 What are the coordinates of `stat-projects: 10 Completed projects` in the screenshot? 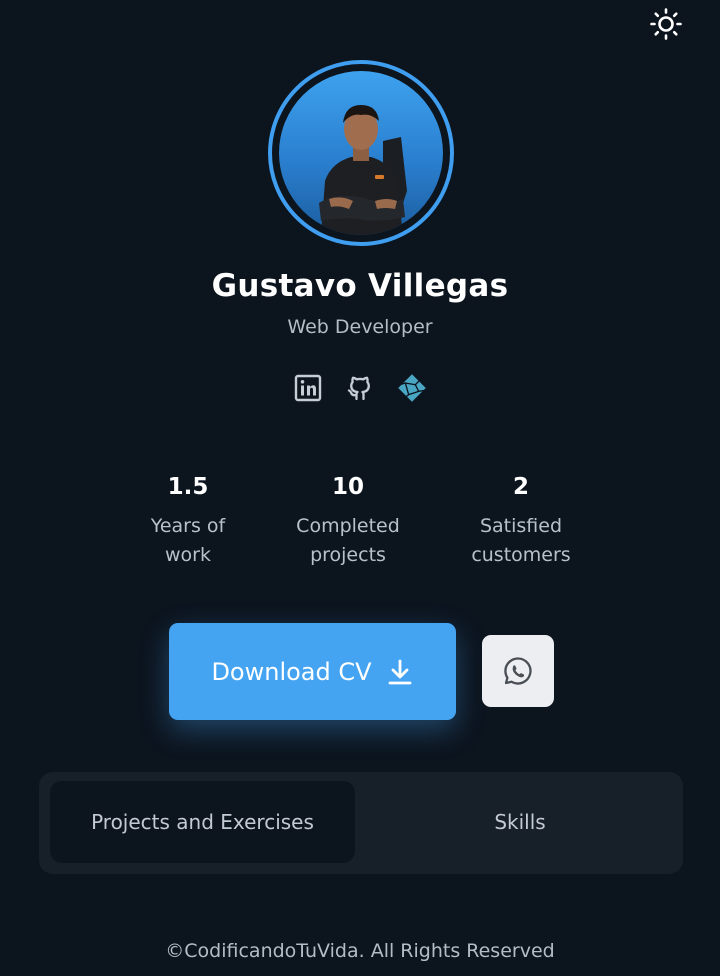 It's located at (348, 521).